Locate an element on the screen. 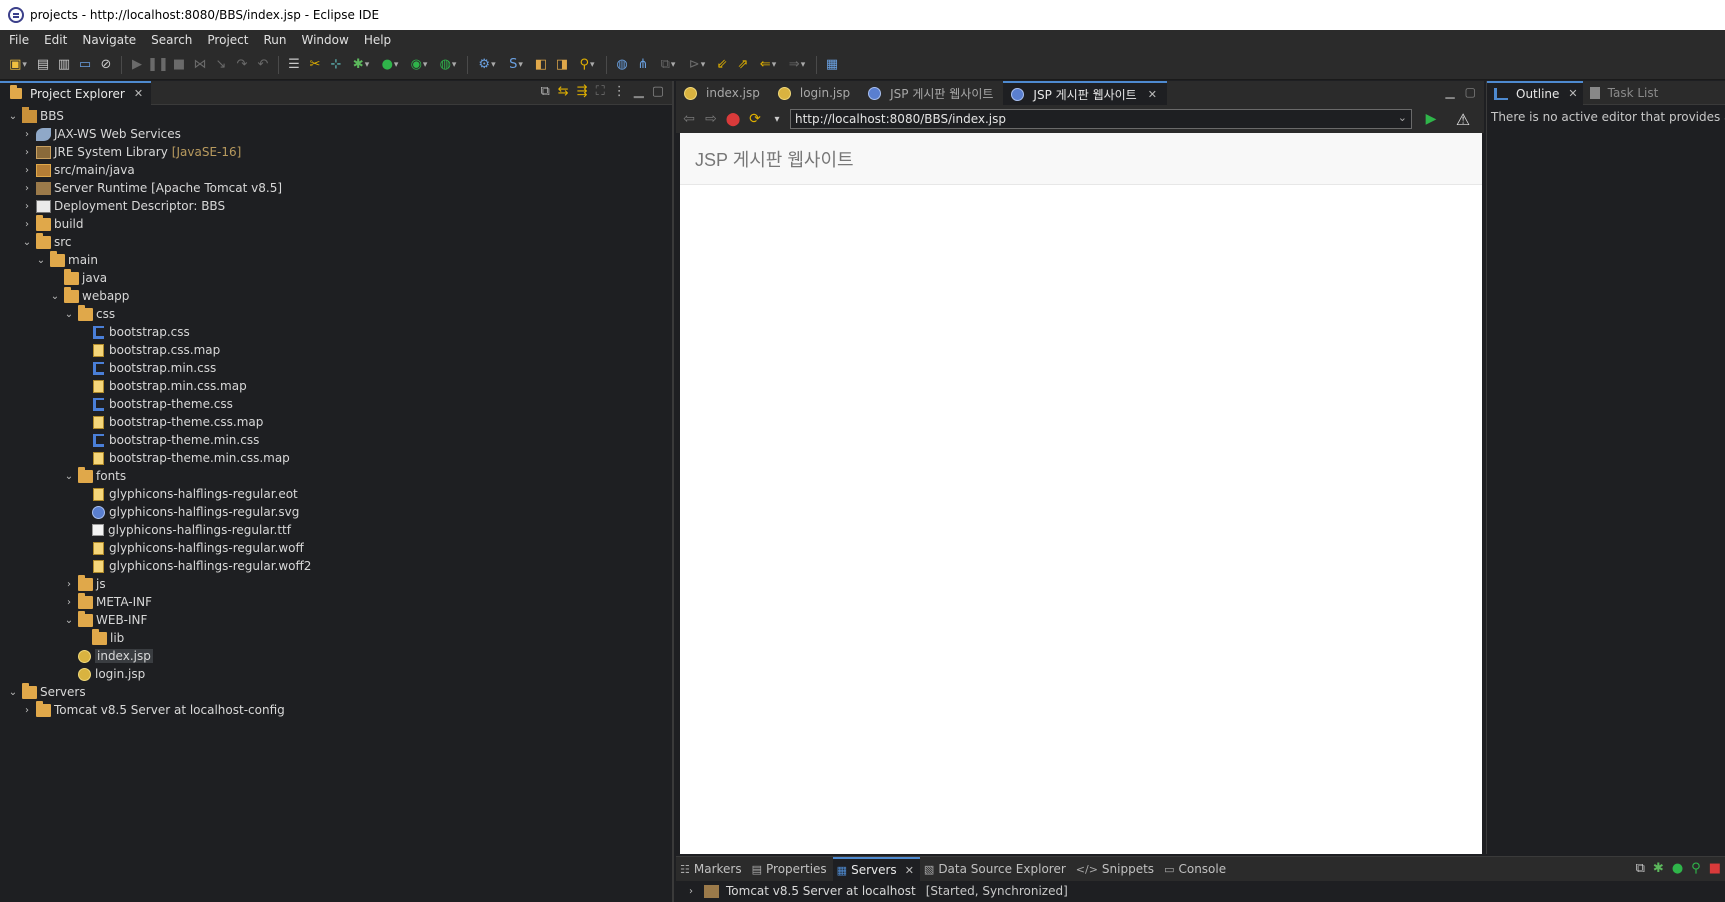 The height and width of the screenshot is (902, 1725). bottom-tab-console: ▭ Console is located at coordinates (1196, 869).